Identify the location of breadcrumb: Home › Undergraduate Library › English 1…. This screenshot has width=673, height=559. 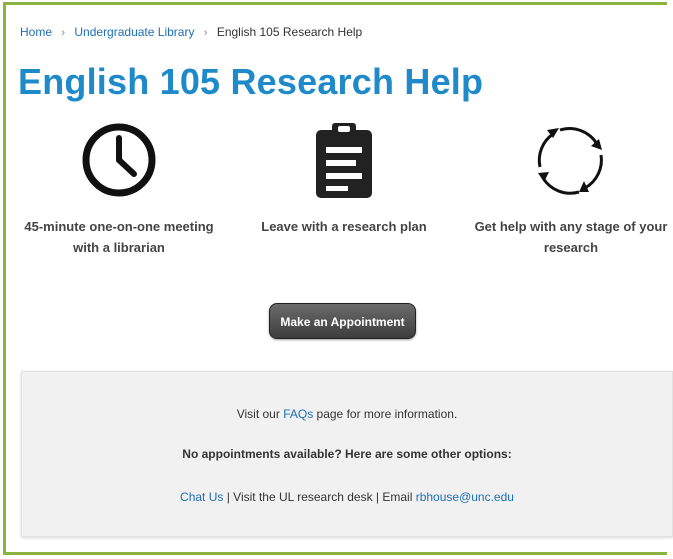
(191, 32).